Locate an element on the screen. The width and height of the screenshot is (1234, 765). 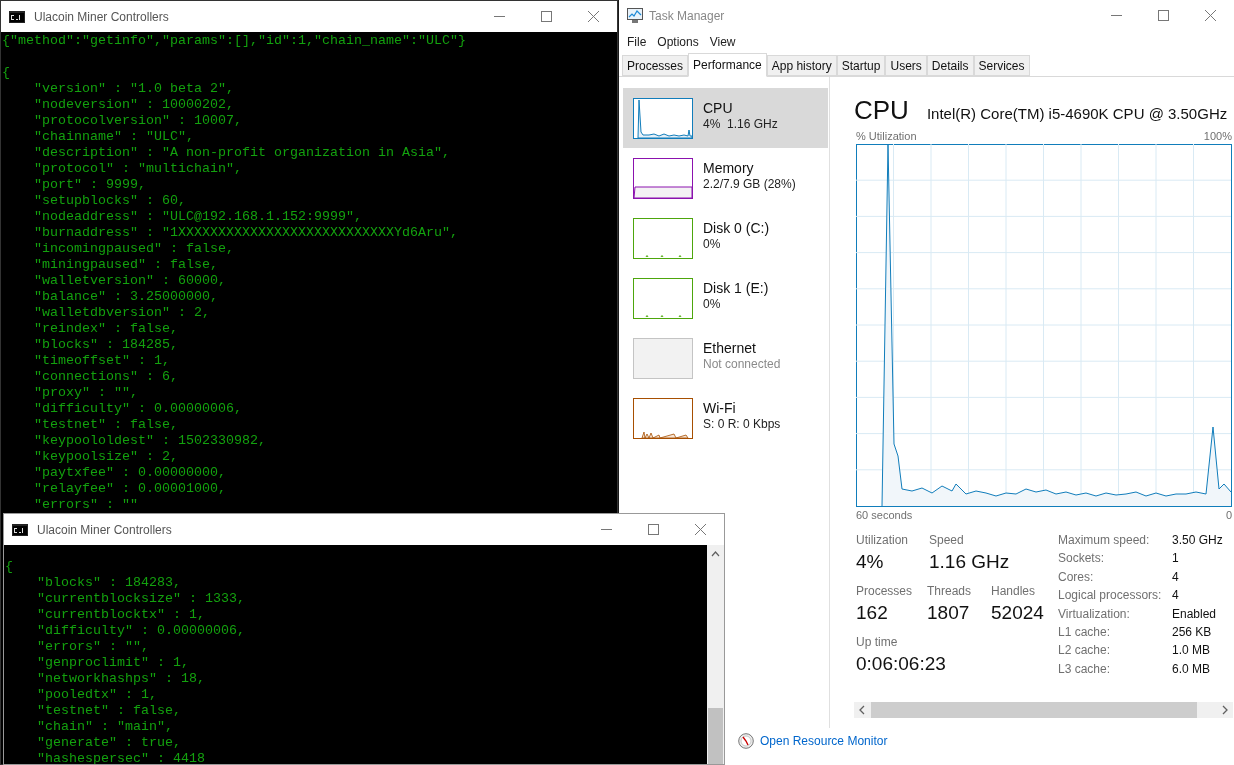
console-line: "currentblocktx" : 1, is located at coordinates (121, 615).